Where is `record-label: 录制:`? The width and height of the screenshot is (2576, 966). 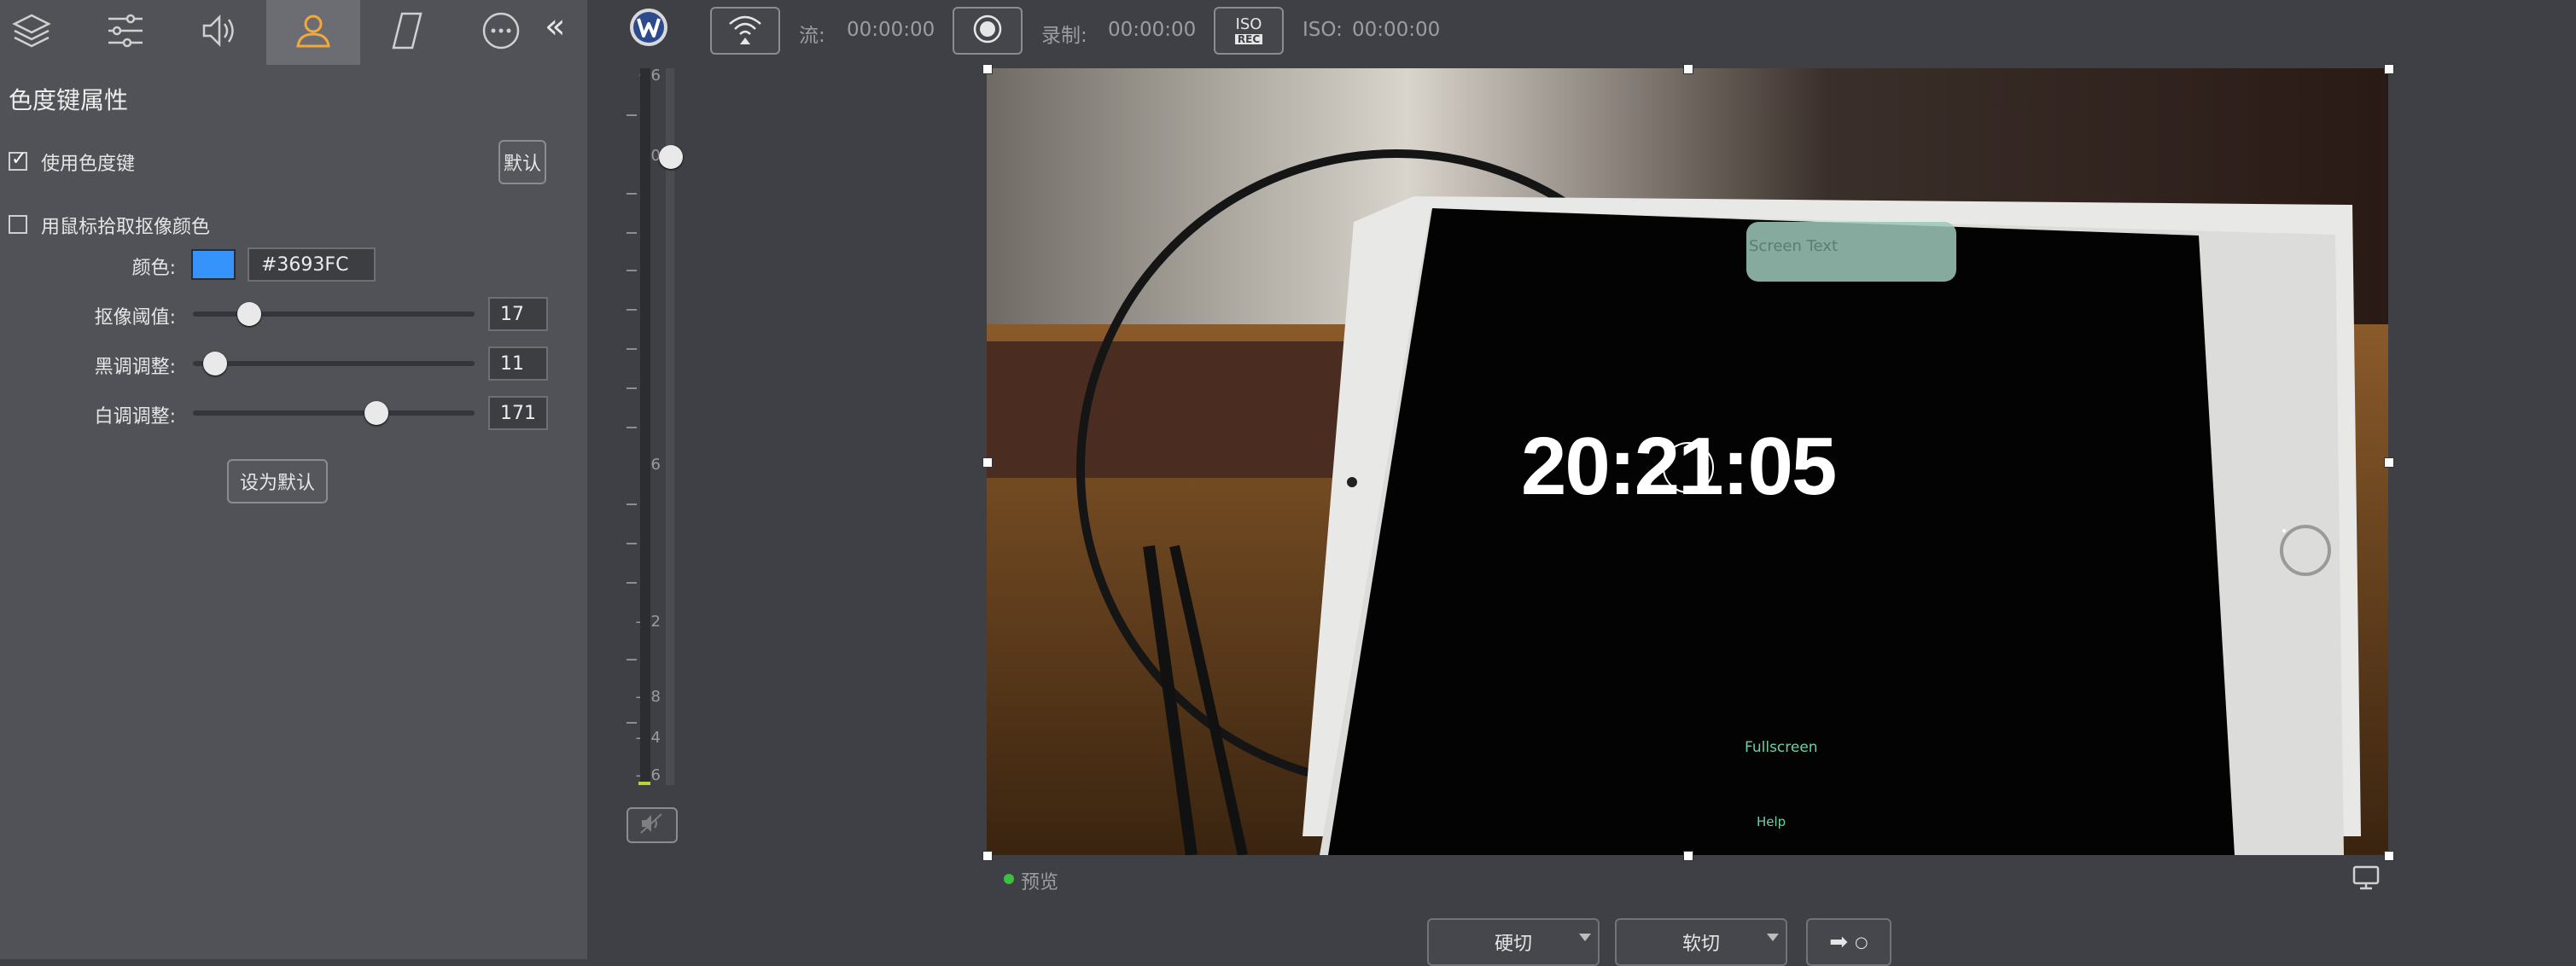
record-label: 录制: is located at coordinates (1064, 36).